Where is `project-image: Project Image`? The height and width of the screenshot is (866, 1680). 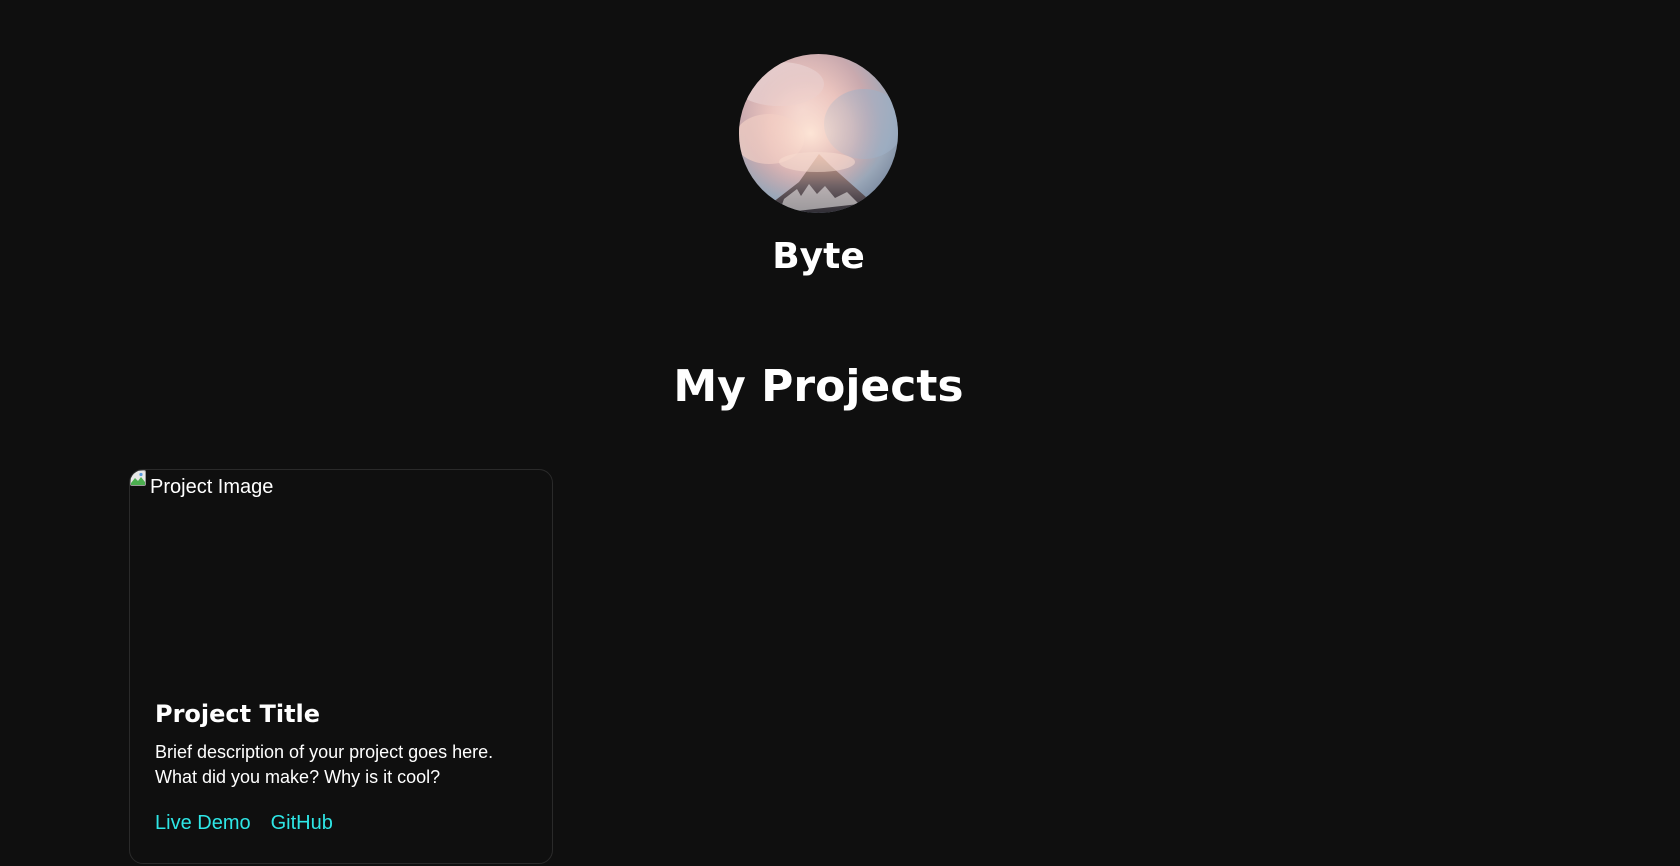
project-image: Project Image is located at coordinates (341, 570).